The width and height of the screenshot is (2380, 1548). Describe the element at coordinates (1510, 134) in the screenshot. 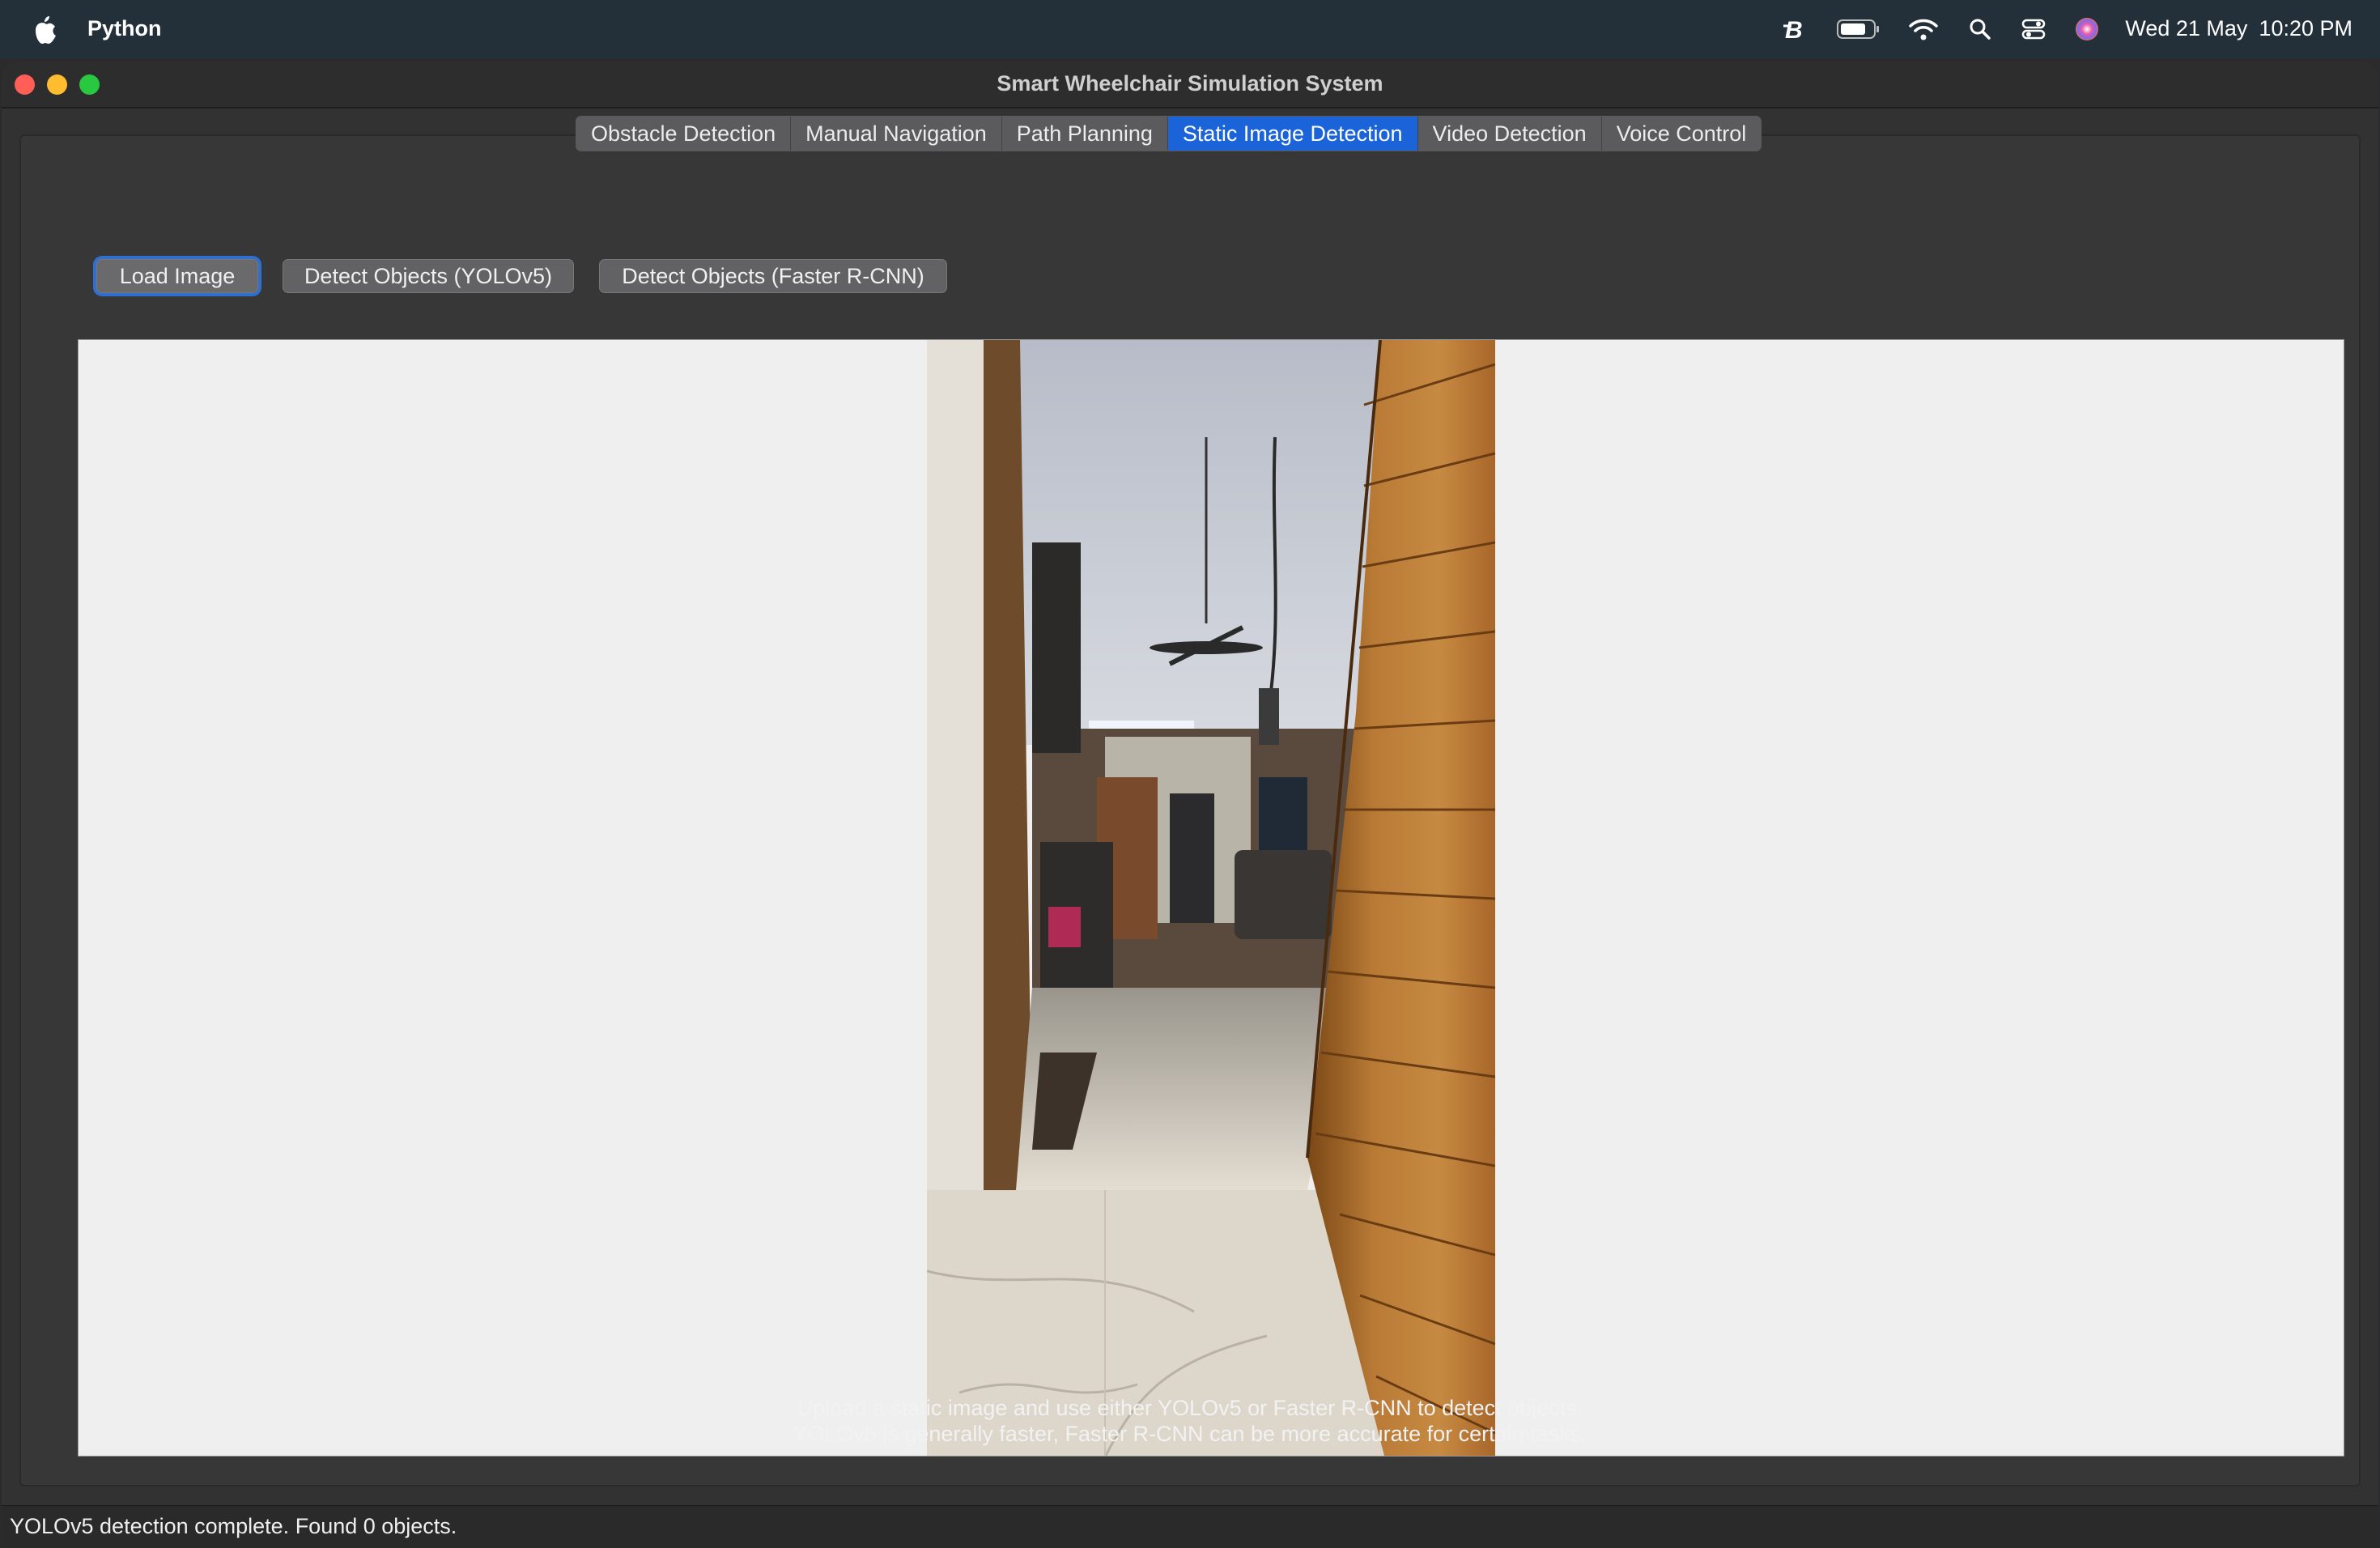

I see `tab-video-detection: Video Detection` at that location.